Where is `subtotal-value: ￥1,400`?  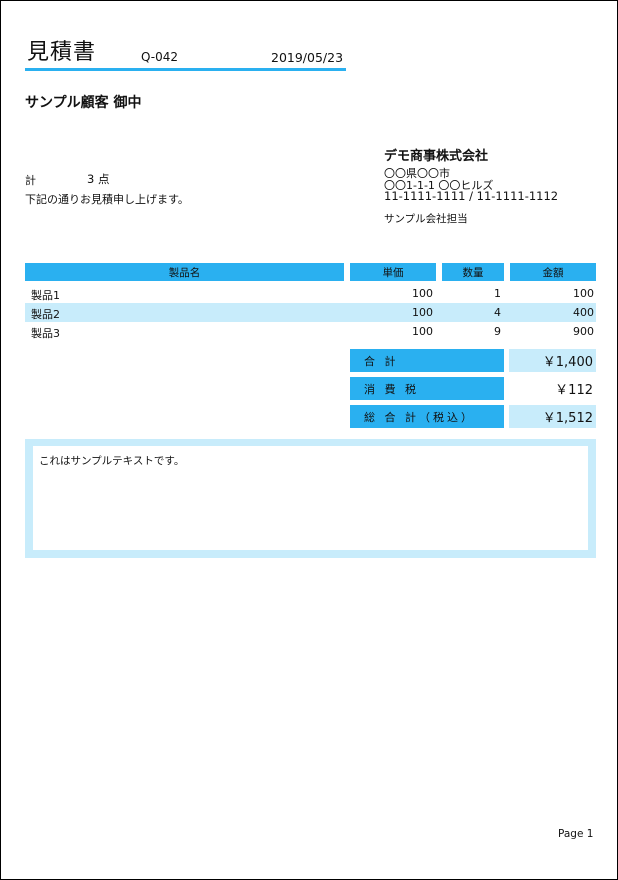
subtotal-value: ￥1,400 is located at coordinates (552, 360).